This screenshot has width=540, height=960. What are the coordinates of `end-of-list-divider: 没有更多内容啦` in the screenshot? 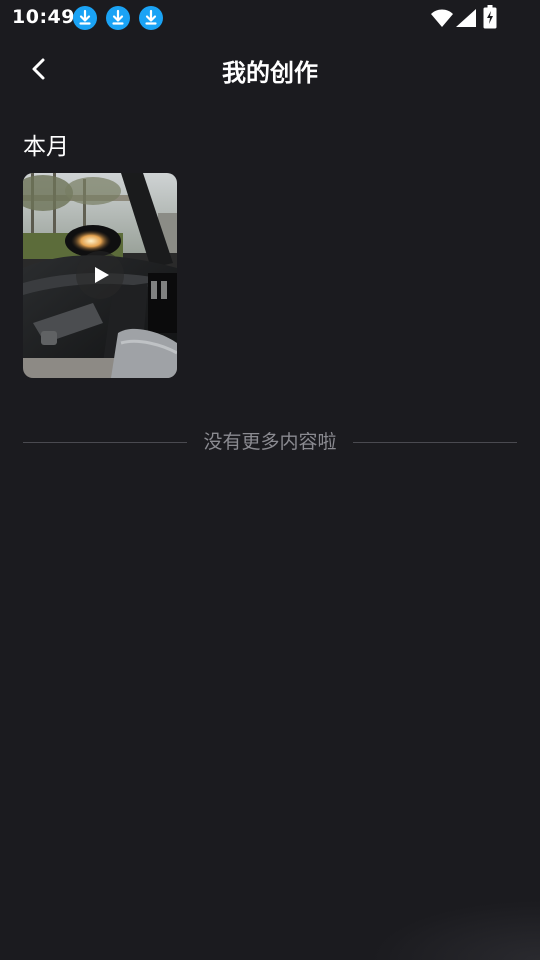 It's located at (270, 442).